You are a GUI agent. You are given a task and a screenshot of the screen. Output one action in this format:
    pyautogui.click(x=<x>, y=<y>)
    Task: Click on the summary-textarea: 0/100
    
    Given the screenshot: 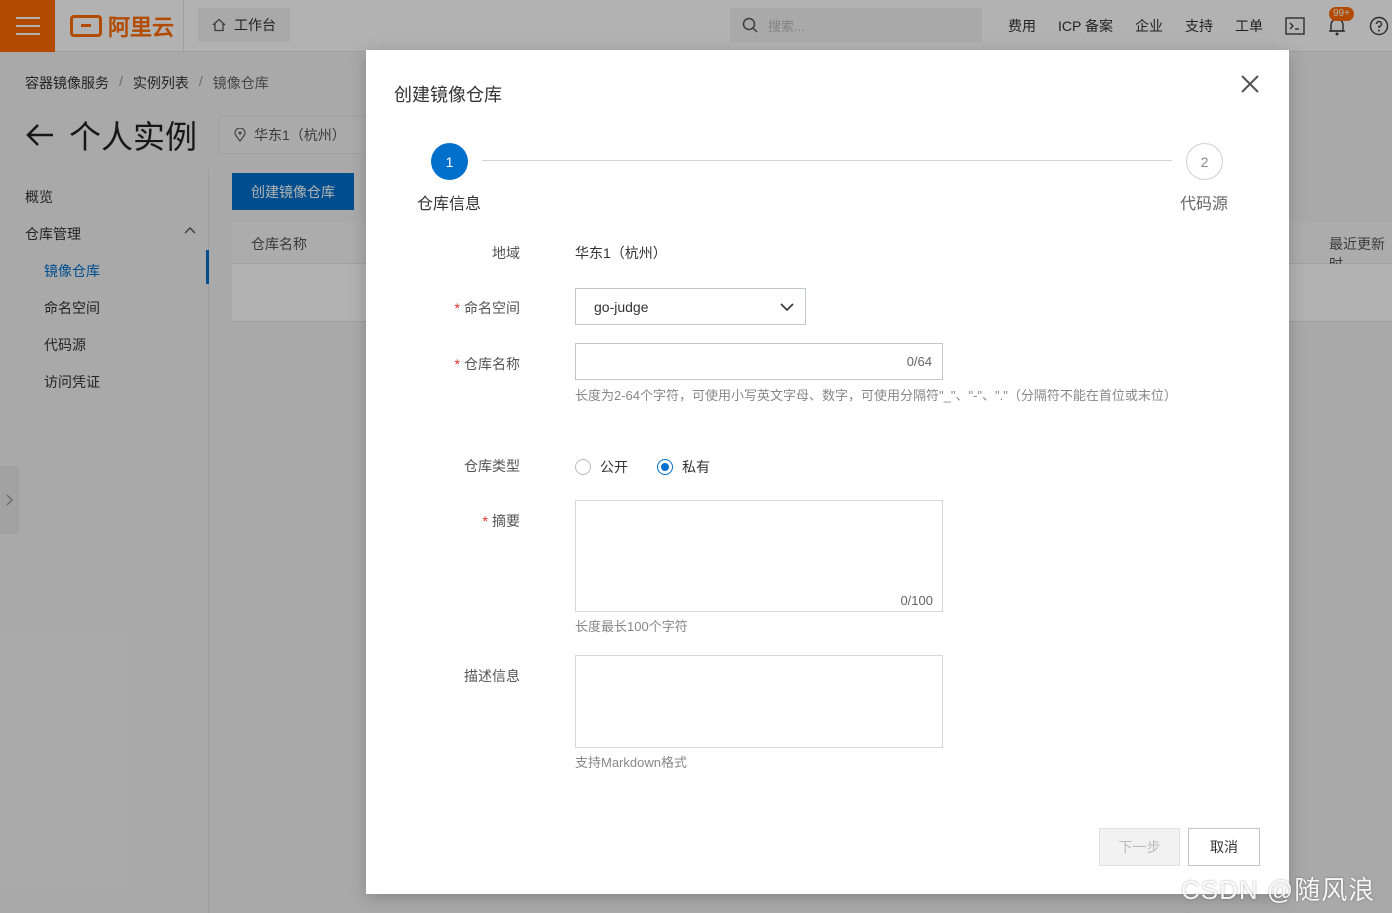 What is the action you would take?
    pyautogui.click(x=759, y=556)
    